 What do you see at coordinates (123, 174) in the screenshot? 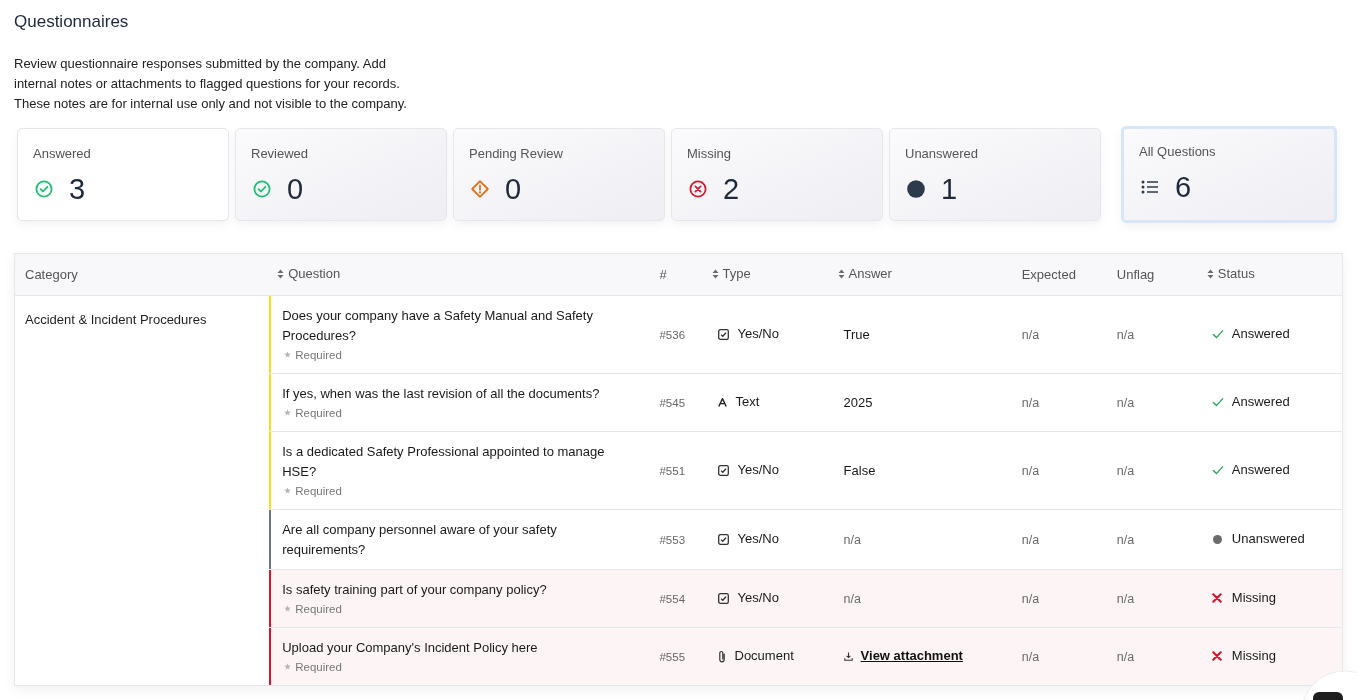
I see `stat-card: Answered 3` at bounding box center [123, 174].